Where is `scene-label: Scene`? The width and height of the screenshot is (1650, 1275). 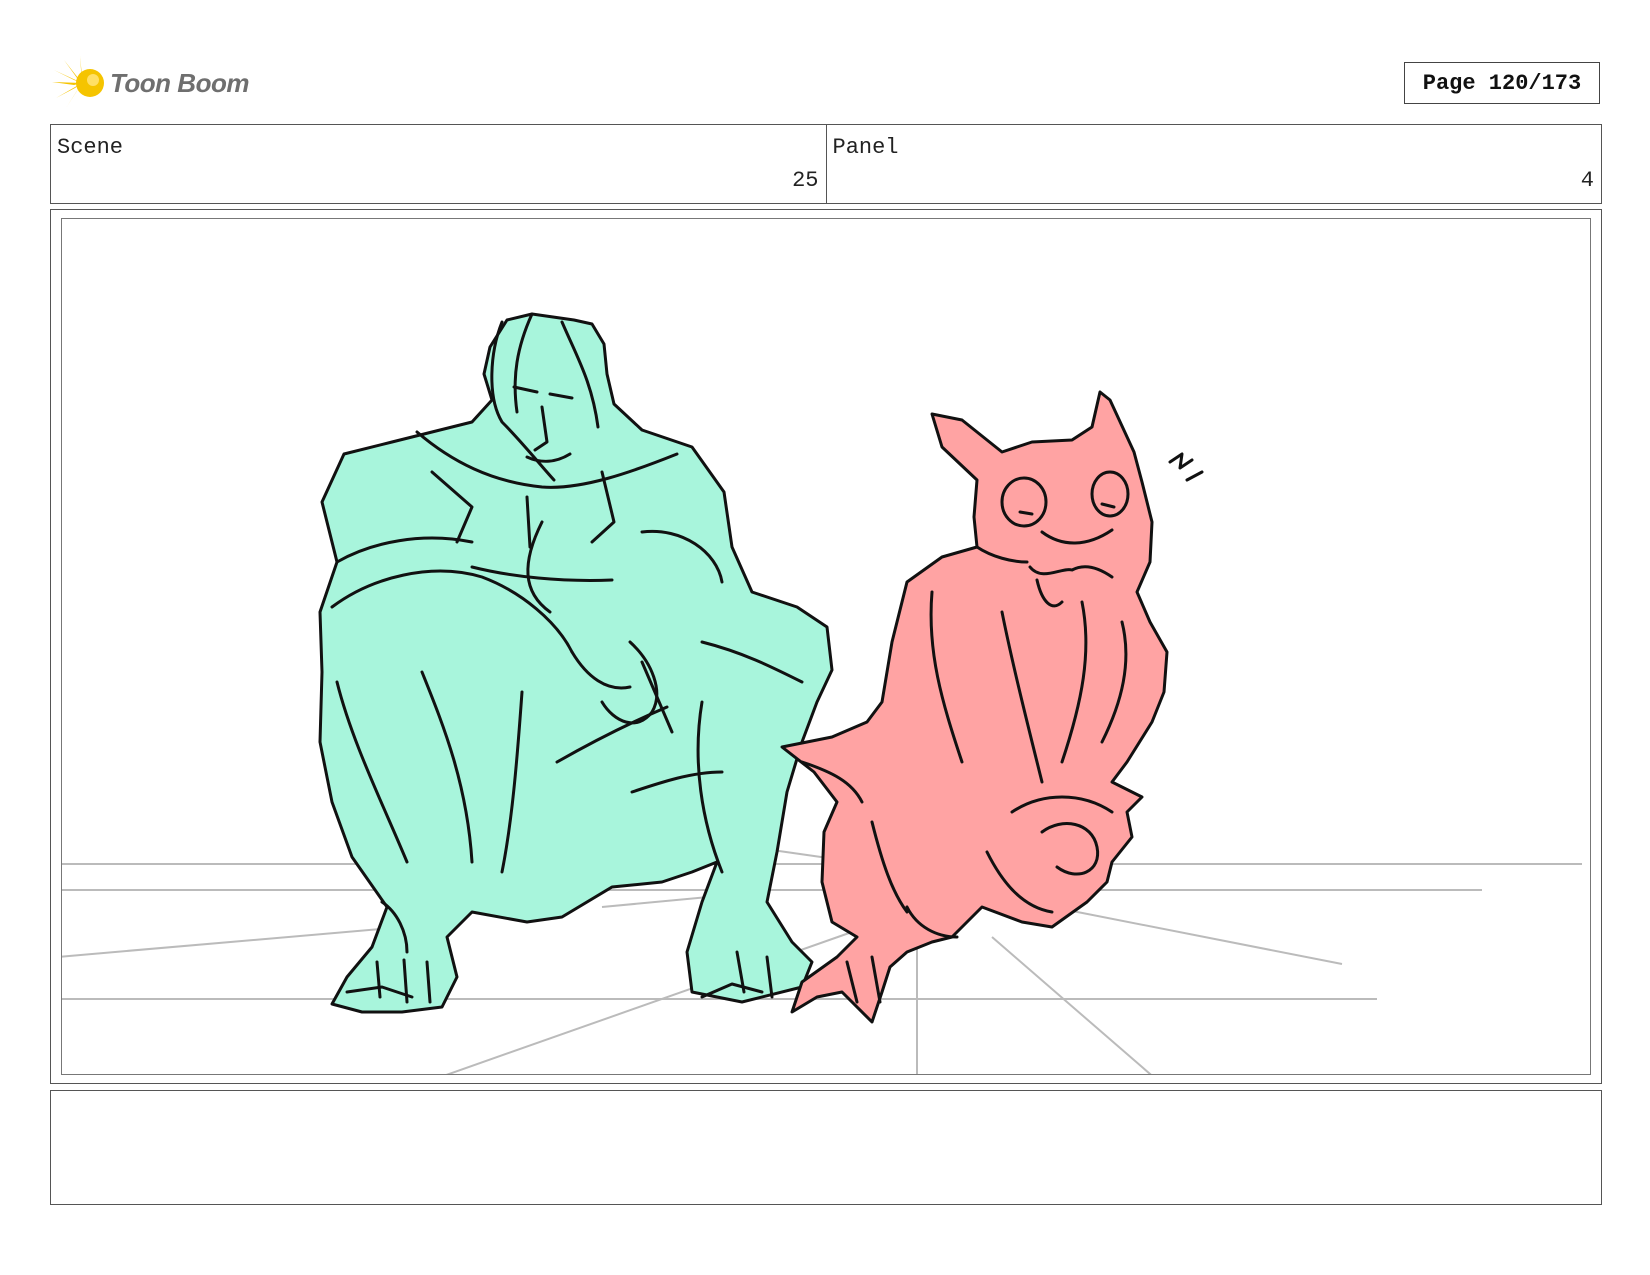 scene-label: Scene is located at coordinates (90, 147).